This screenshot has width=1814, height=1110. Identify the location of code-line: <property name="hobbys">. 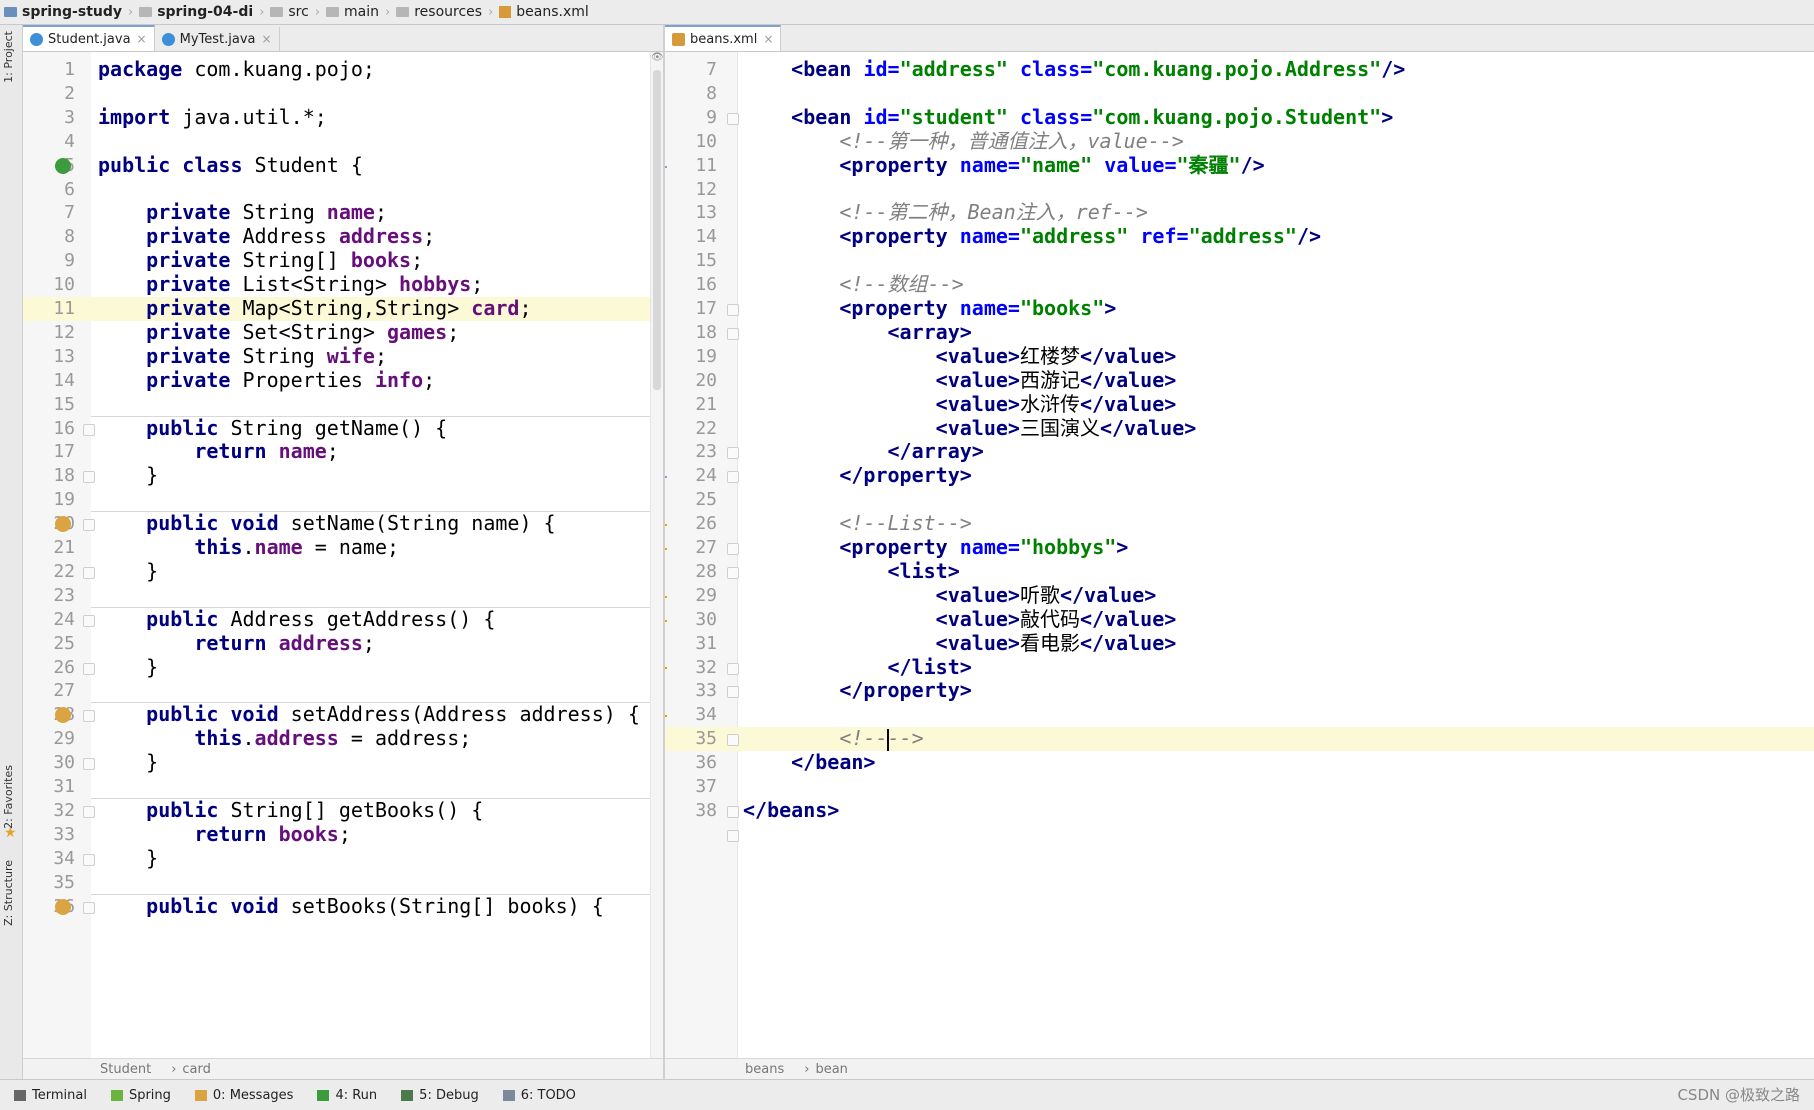
(1278, 547).